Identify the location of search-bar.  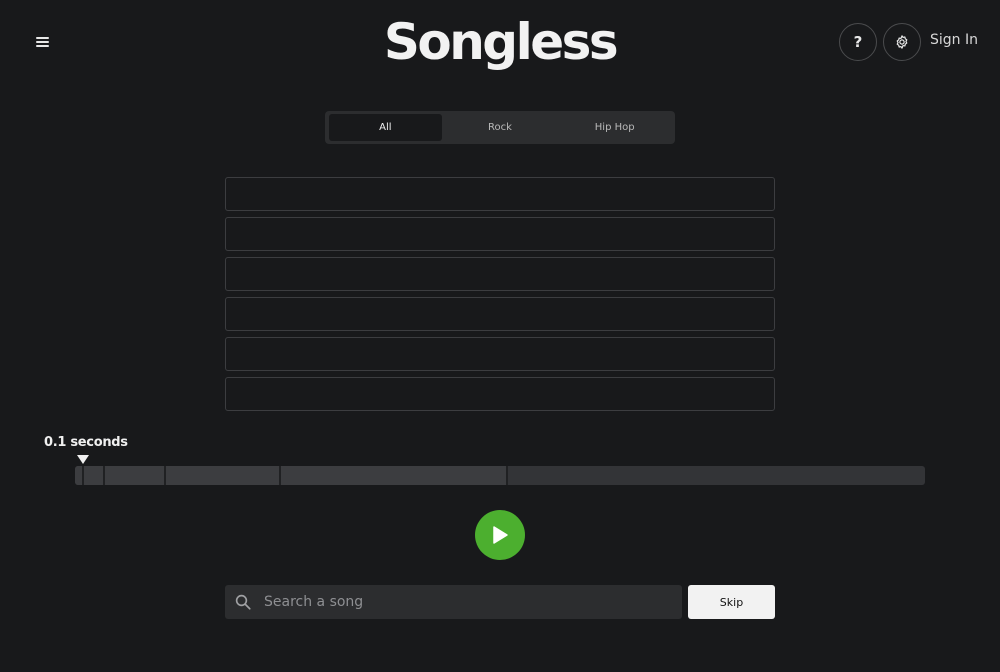
(453, 602).